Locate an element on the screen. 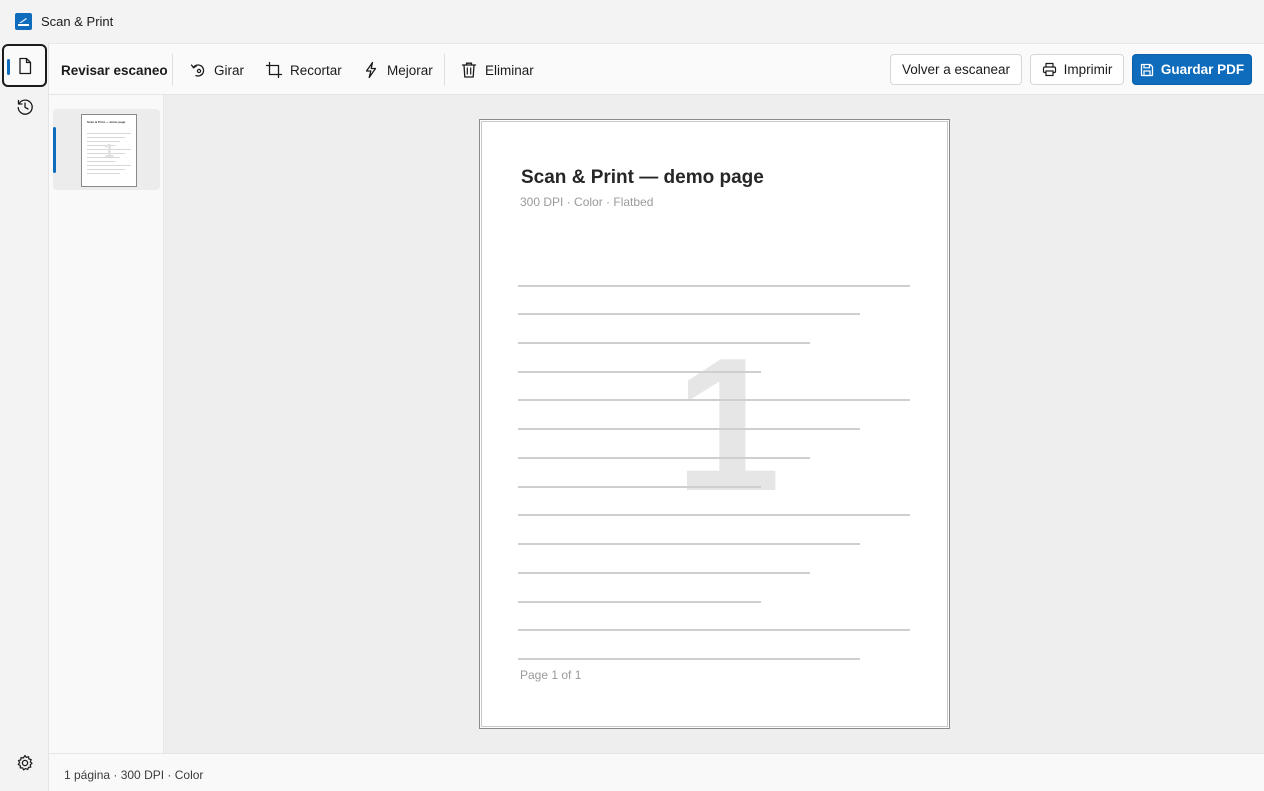 This screenshot has height=791, width=1264. history-icon is located at coordinates (25, 107).